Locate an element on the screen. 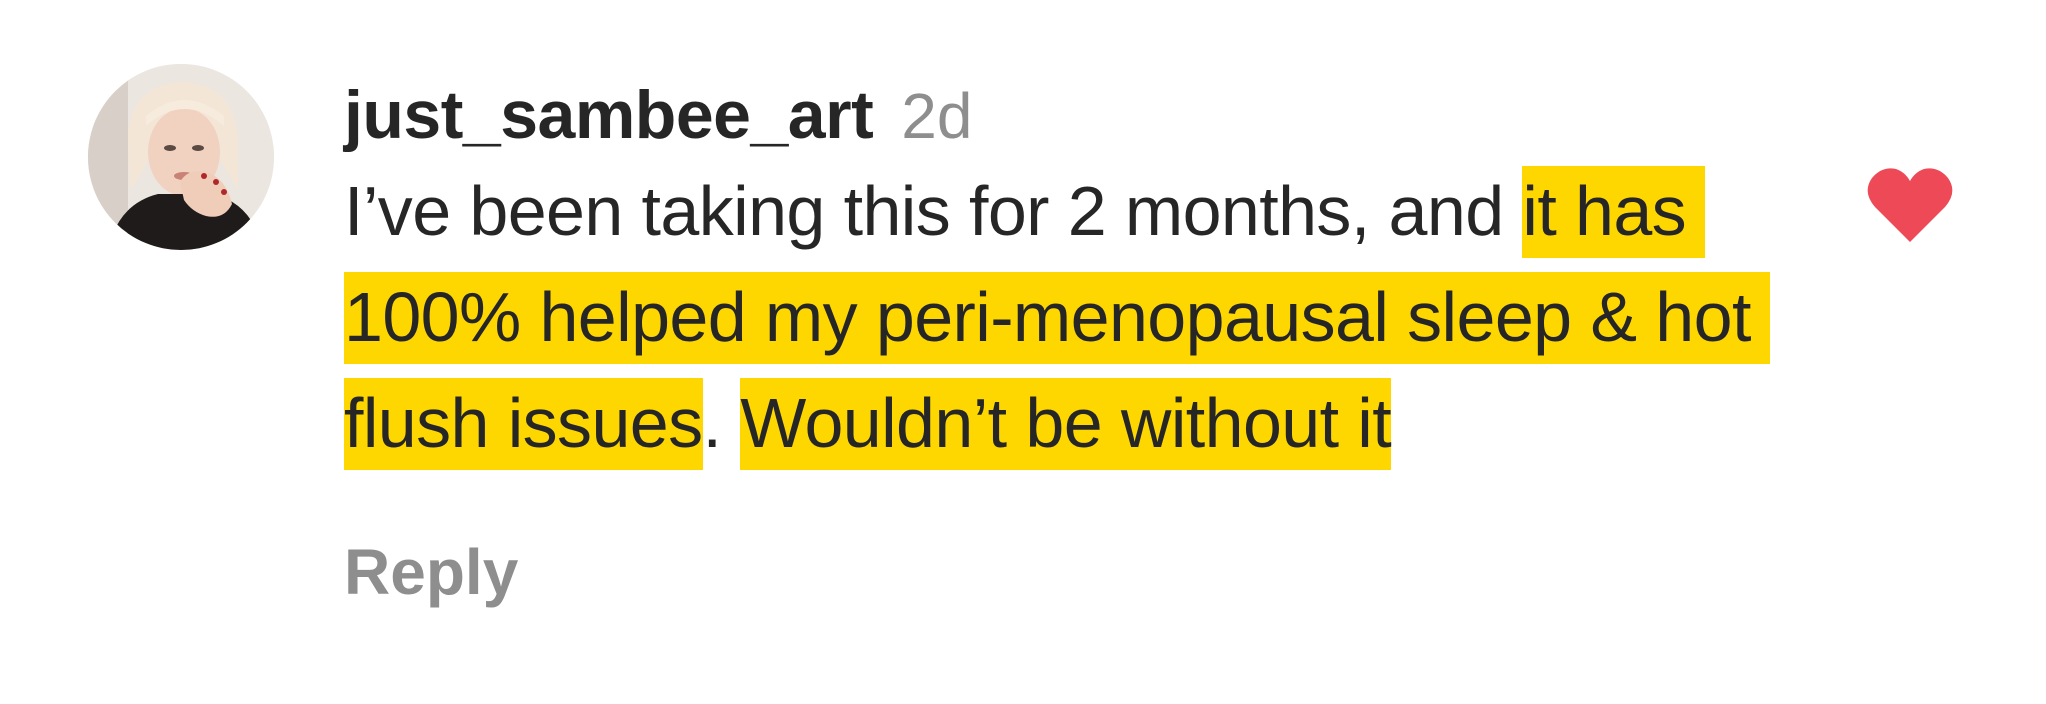 This screenshot has width=2046, height=704. avatar is located at coordinates (181, 157).